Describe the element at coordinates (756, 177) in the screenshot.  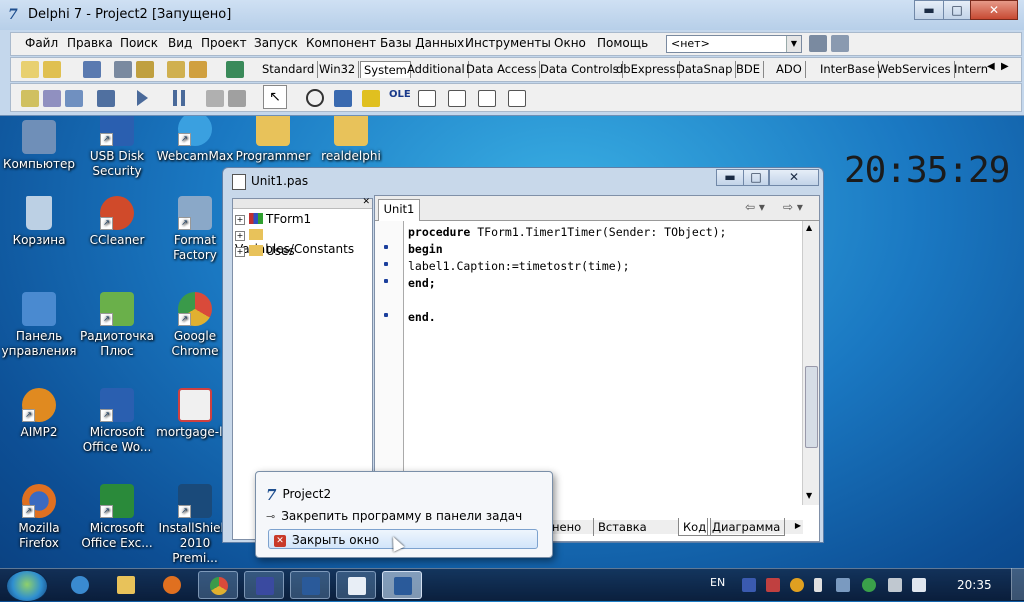
I see `editor-maximize-button: □` at that location.